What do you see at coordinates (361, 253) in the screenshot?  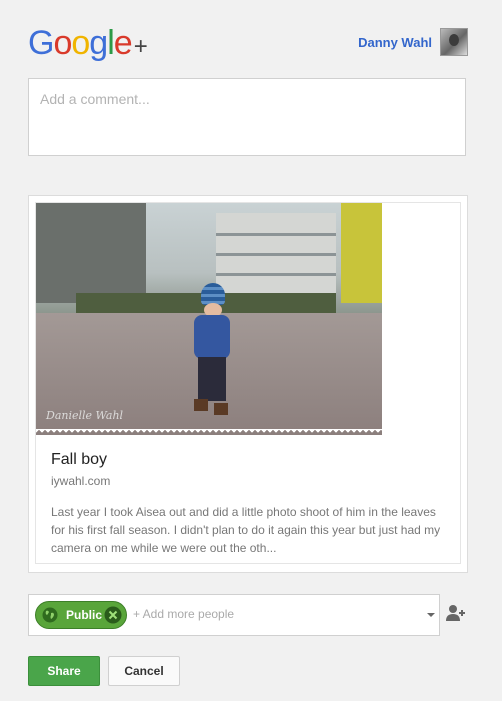 I see `photo-pillar` at bounding box center [361, 253].